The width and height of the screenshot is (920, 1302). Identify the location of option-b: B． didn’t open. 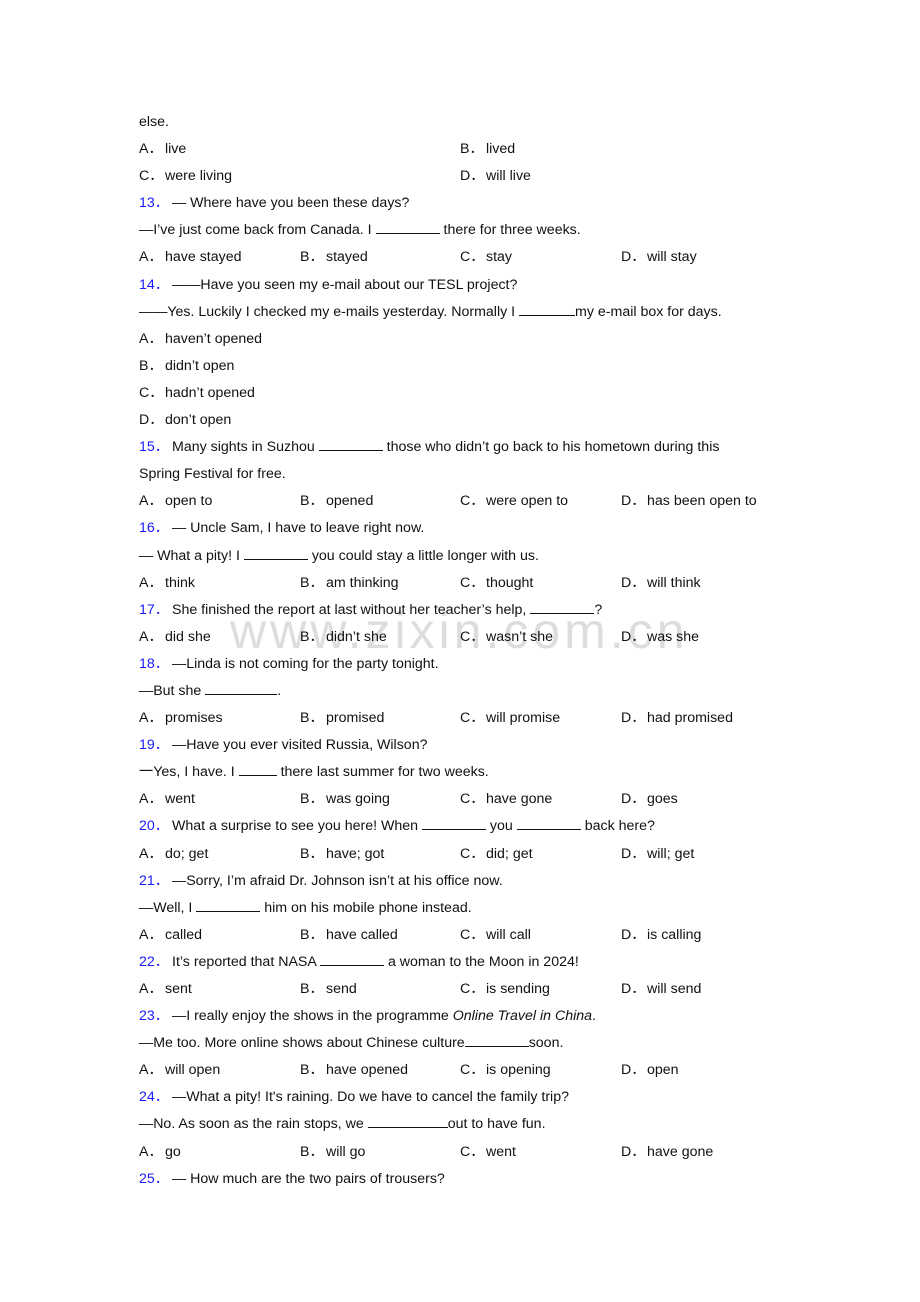
(186, 366).